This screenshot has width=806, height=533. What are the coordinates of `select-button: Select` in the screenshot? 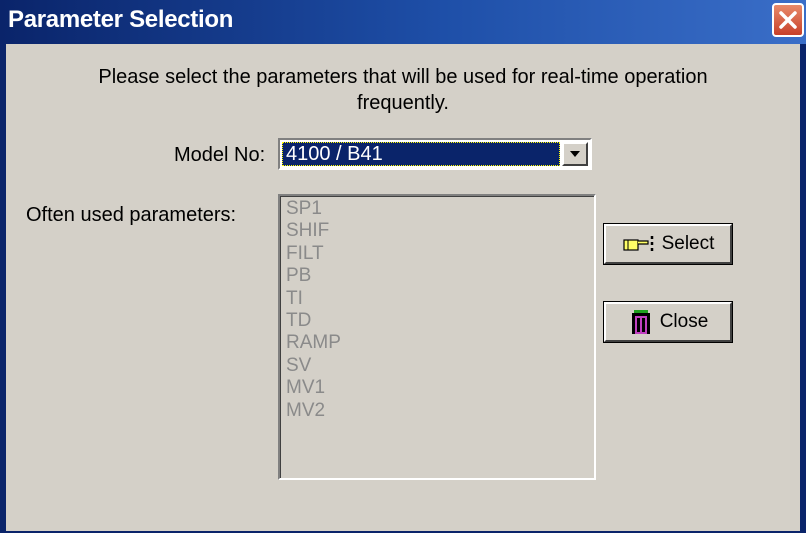 It's located at (668, 244).